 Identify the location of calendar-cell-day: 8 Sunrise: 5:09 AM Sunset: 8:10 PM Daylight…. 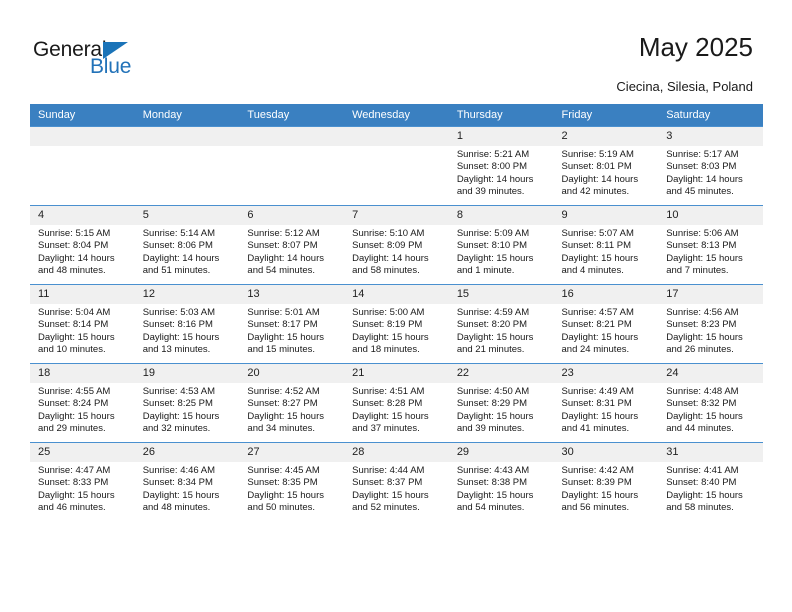
(501, 245).